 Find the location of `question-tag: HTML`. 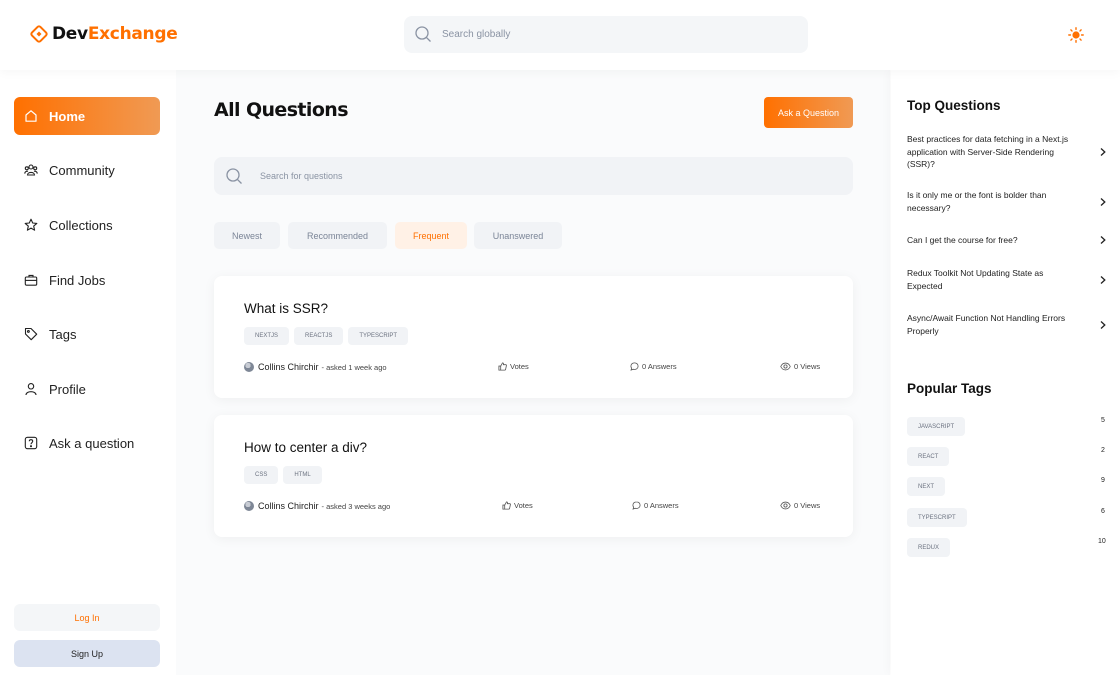

question-tag: HTML is located at coordinates (302, 475).